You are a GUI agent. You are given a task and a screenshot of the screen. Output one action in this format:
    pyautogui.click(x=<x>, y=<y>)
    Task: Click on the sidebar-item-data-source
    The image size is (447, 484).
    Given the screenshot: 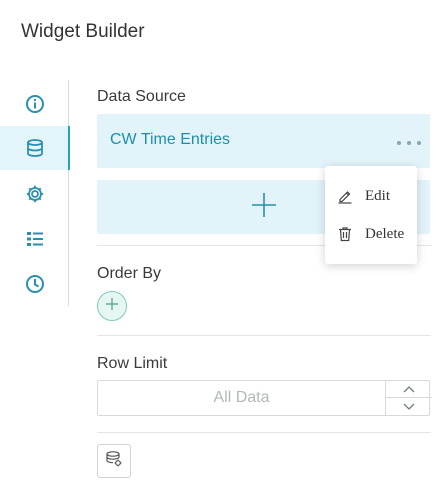 What is the action you would take?
    pyautogui.click(x=35, y=148)
    